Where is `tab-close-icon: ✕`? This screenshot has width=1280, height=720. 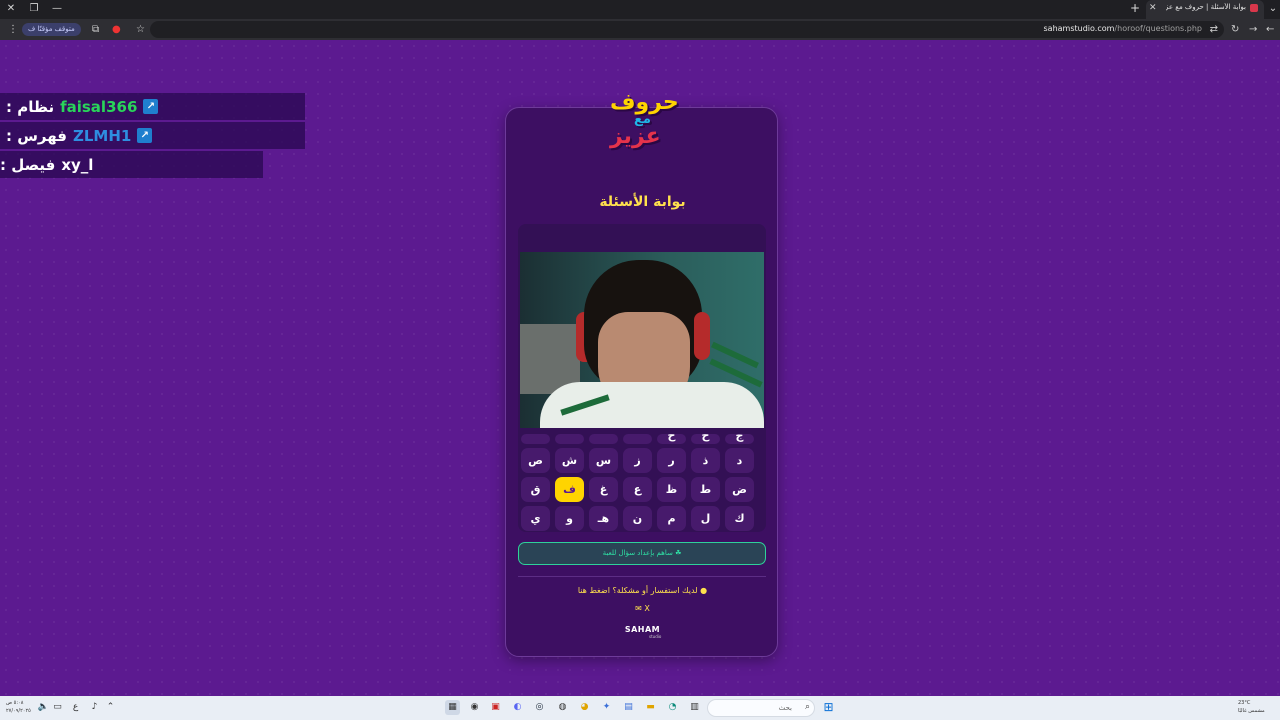
tab-close-icon: ✕ is located at coordinates (1153, 8).